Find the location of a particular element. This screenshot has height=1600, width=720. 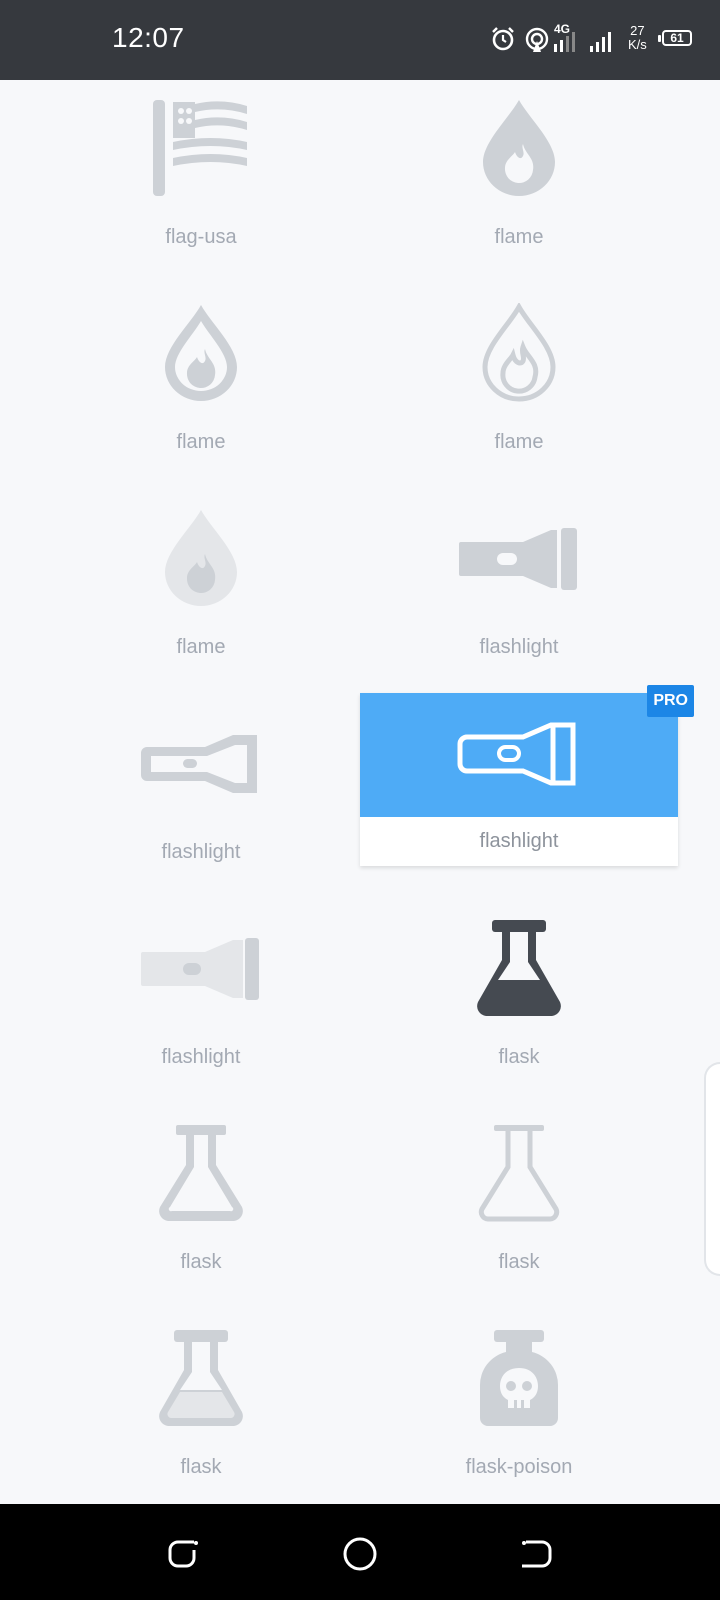

back-icon is located at coordinates (536, 1554).